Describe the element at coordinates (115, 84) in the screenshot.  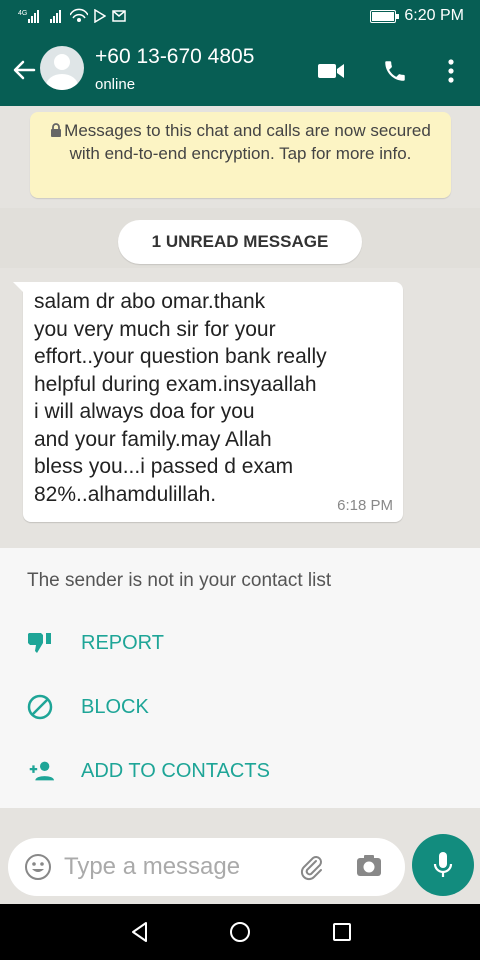
I see `contact-status: online` at that location.